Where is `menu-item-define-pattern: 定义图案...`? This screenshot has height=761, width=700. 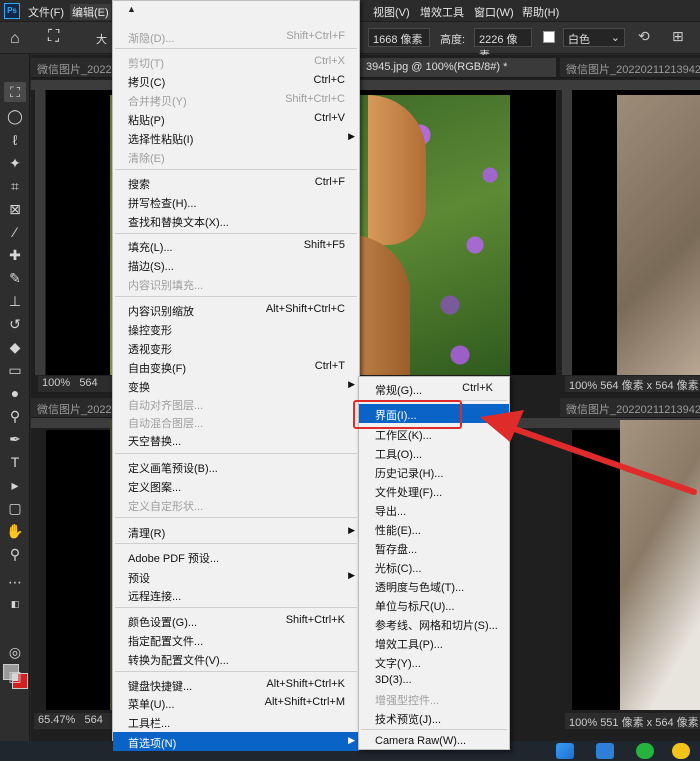 menu-item-define-pattern: 定义图案... is located at coordinates (236, 485).